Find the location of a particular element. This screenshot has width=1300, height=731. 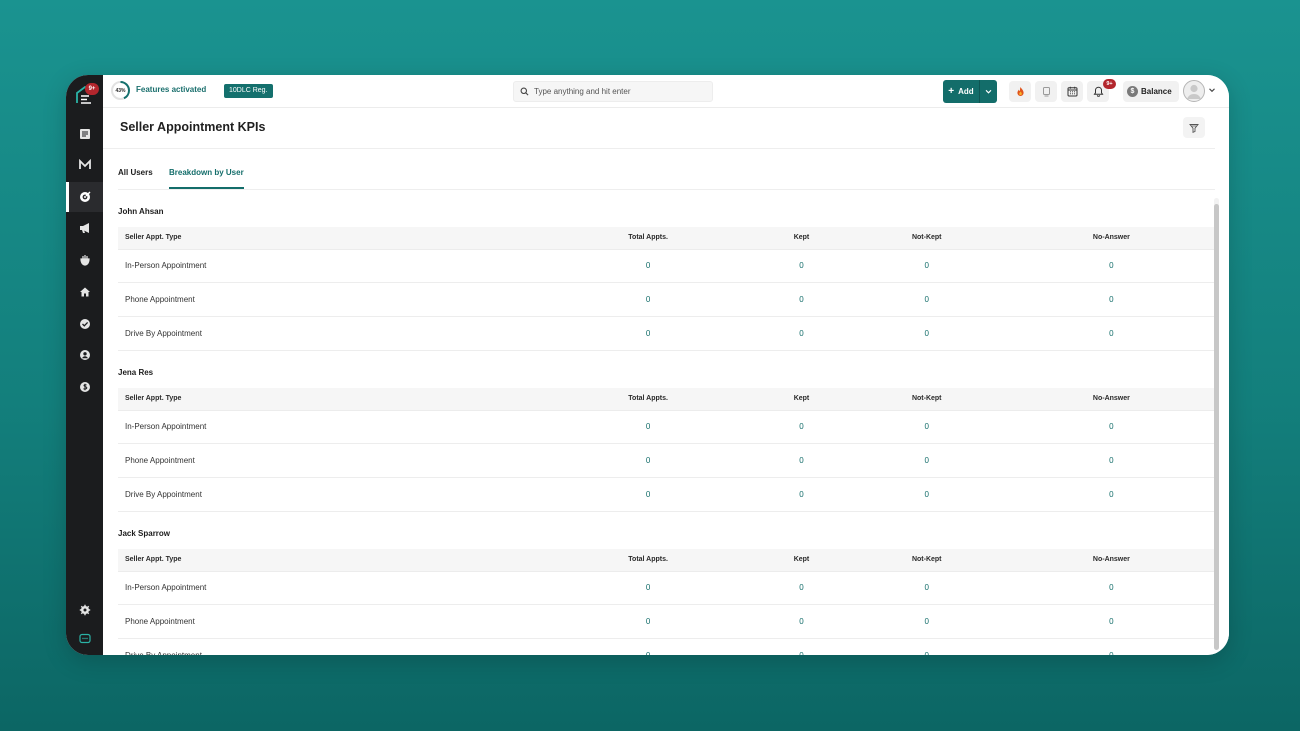

sidebar-item-properties is located at coordinates (84, 292).